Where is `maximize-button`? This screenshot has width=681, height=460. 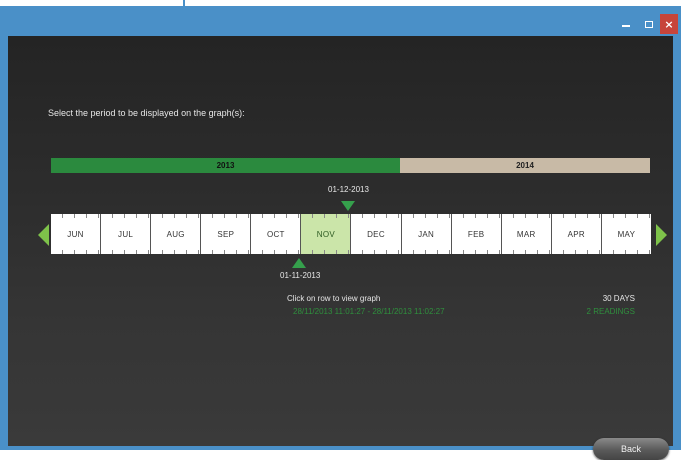
maximize-button is located at coordinates (649, 24).